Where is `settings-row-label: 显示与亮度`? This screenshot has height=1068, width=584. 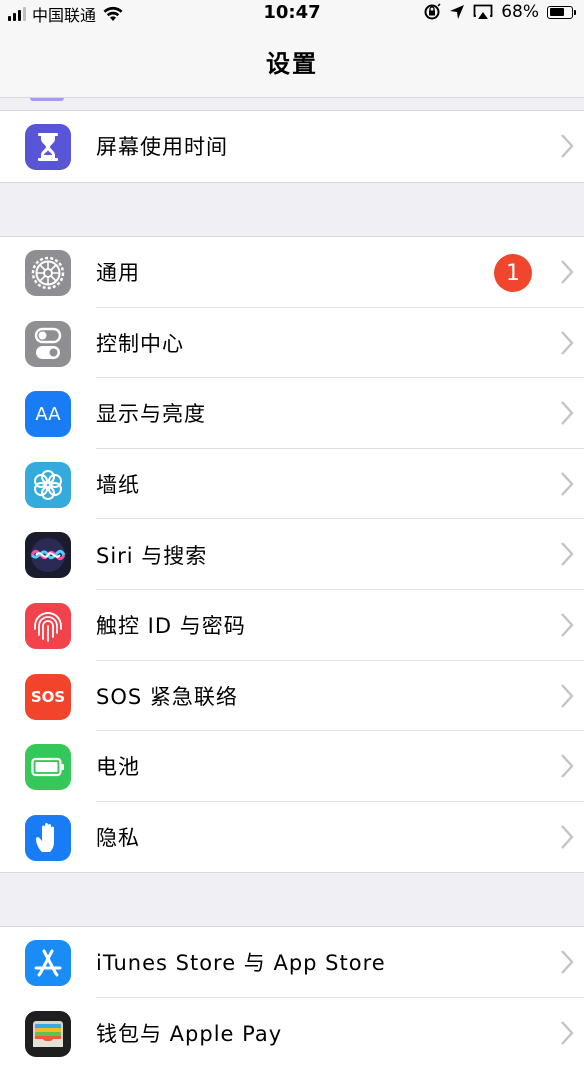
settings-row-label: 显示与亮度 is located at coordinates (151, 414).